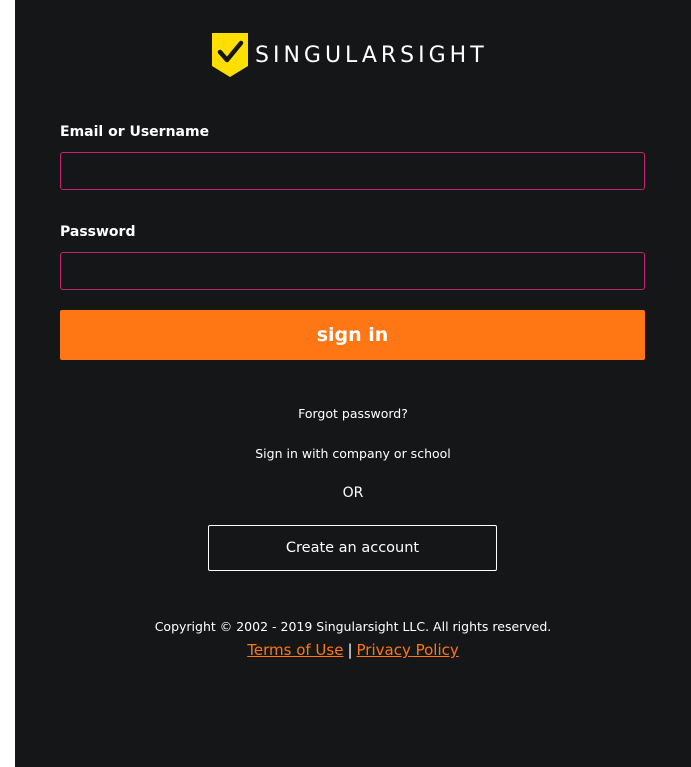  I want to click on create-account-button: Create an account, so click(352, 548).